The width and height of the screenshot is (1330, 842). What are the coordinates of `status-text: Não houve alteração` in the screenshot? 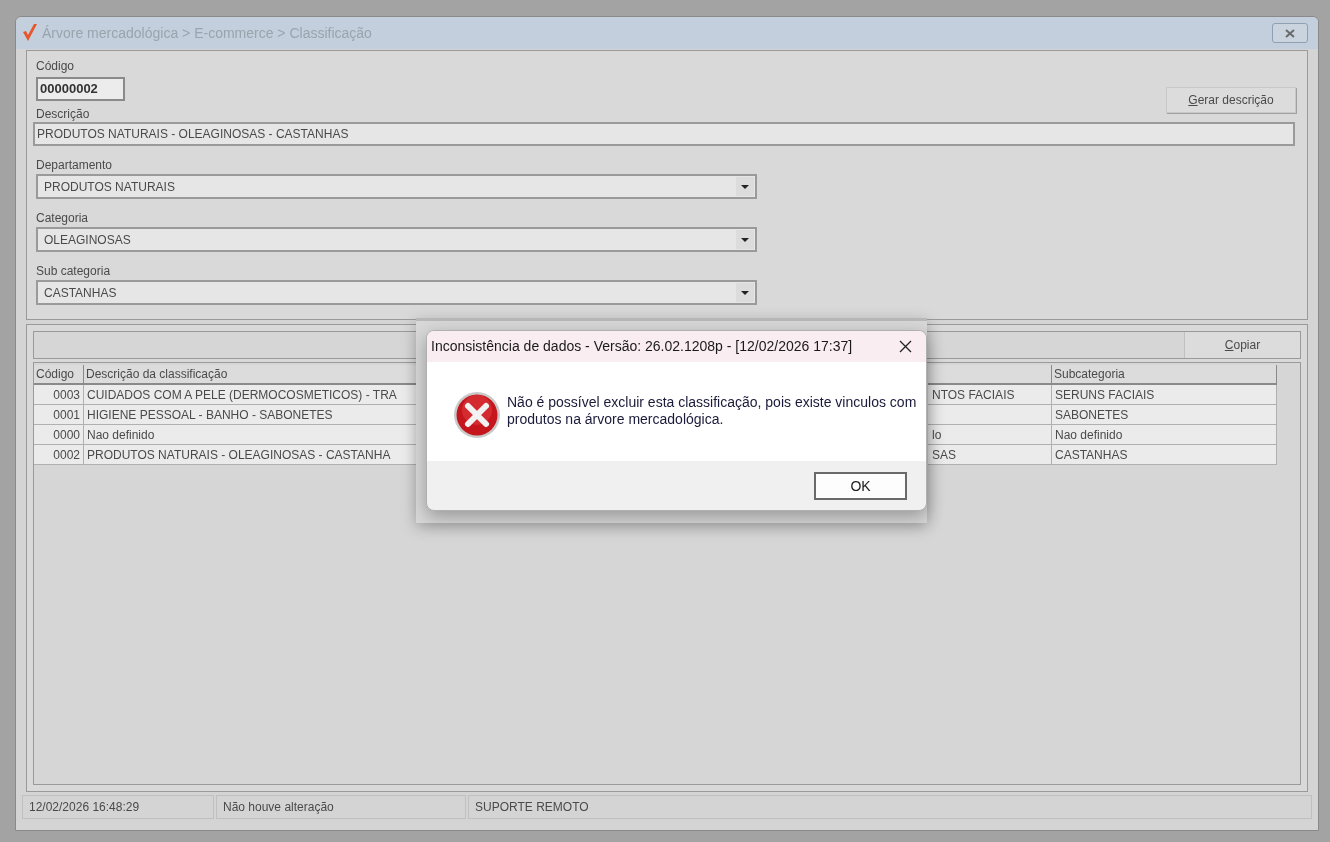 It's located at (341, 807).